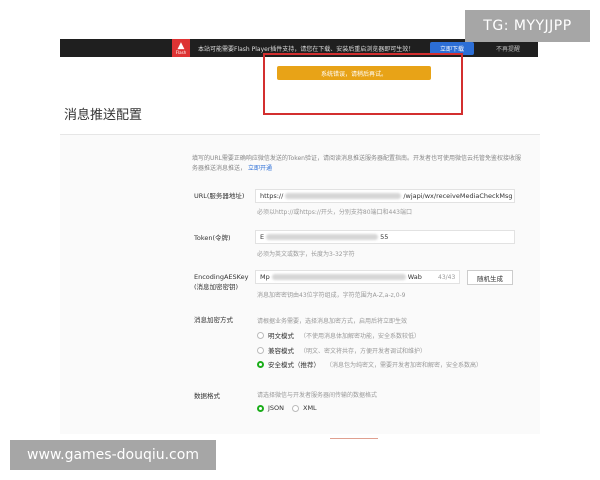  Describe the element at coordinates (458, 196) in the screenshot. I see `url-value-suffix: /wjapi/wx/receiveMediaCheckMsg` at that location.